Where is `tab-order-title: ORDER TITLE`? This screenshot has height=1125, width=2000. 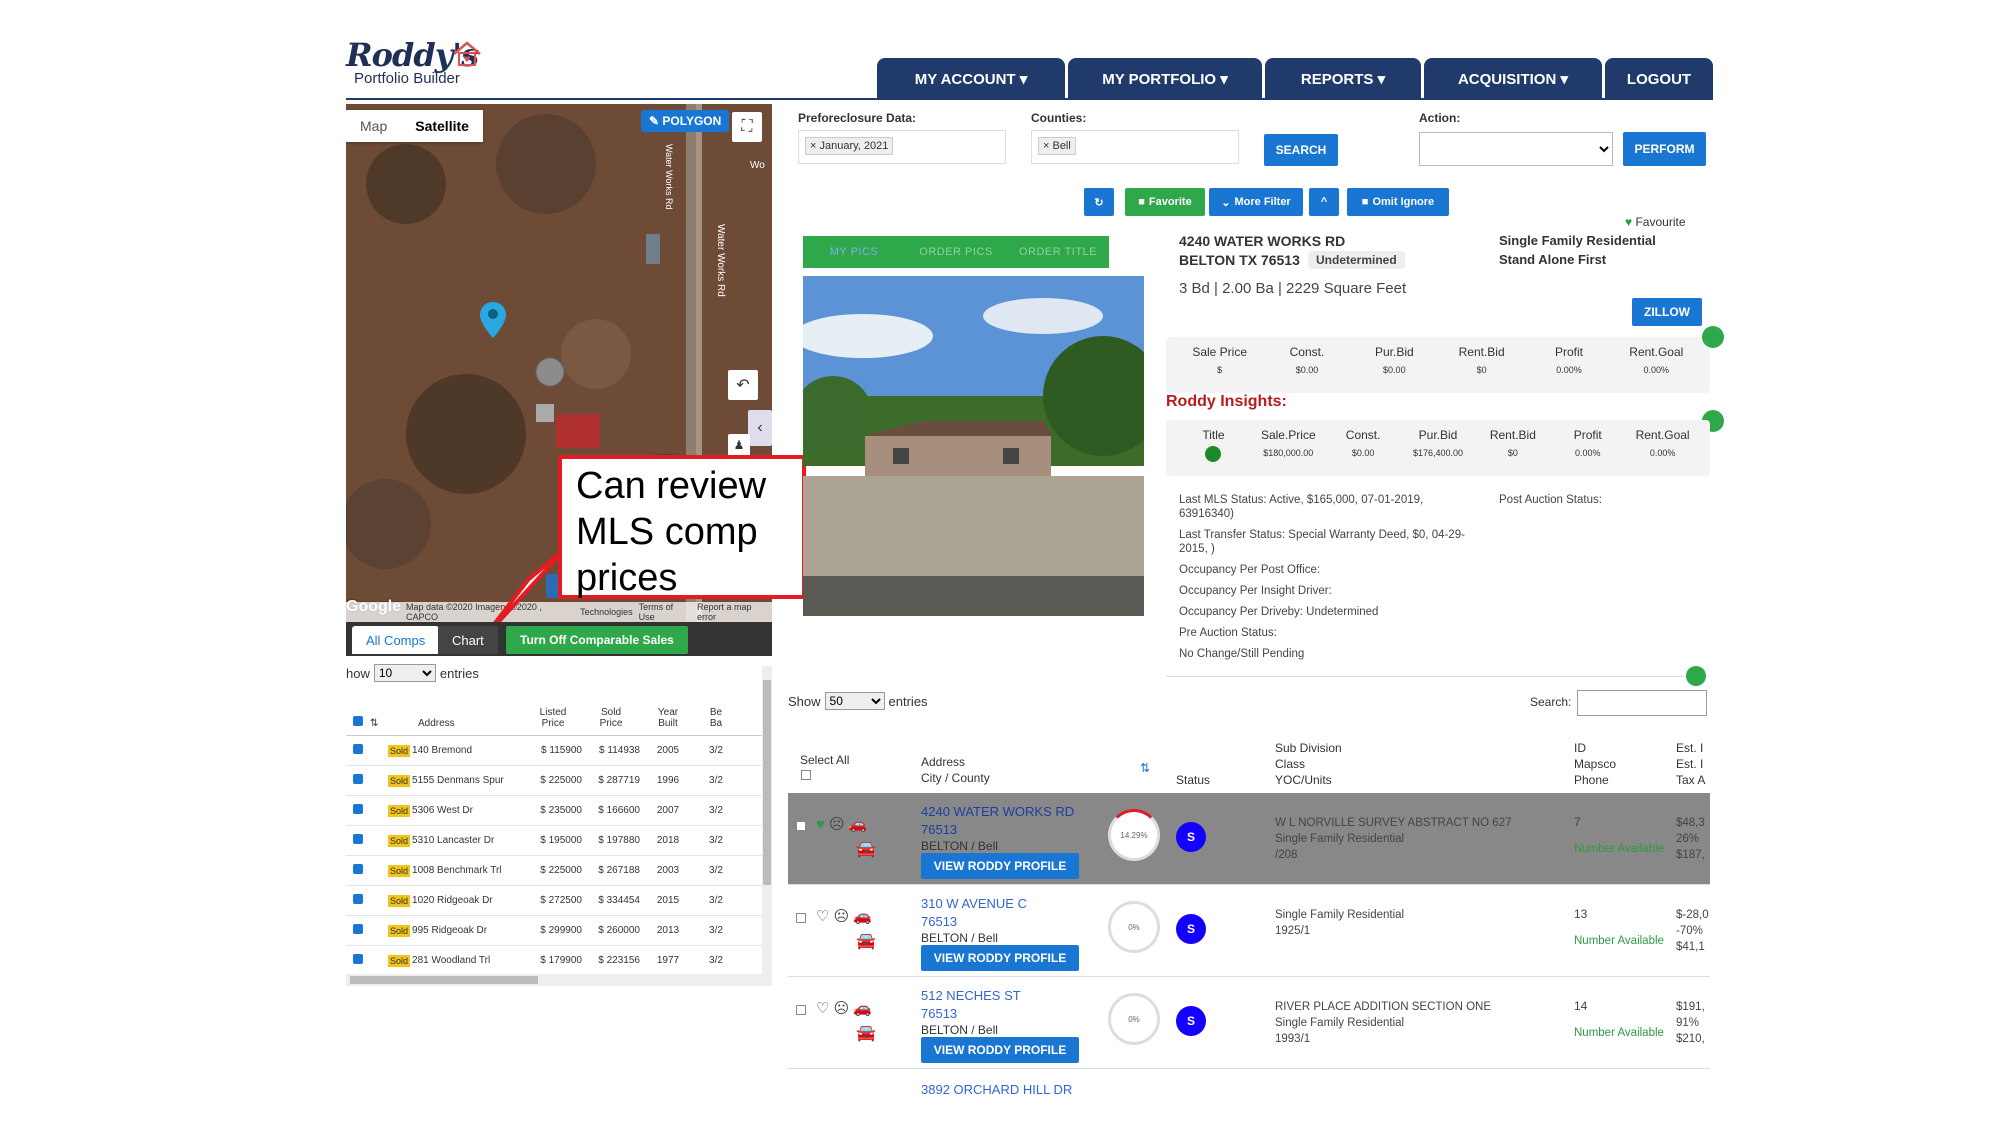
tab-order-title: ORDER TITLE is located at coordinates (1058, 252).